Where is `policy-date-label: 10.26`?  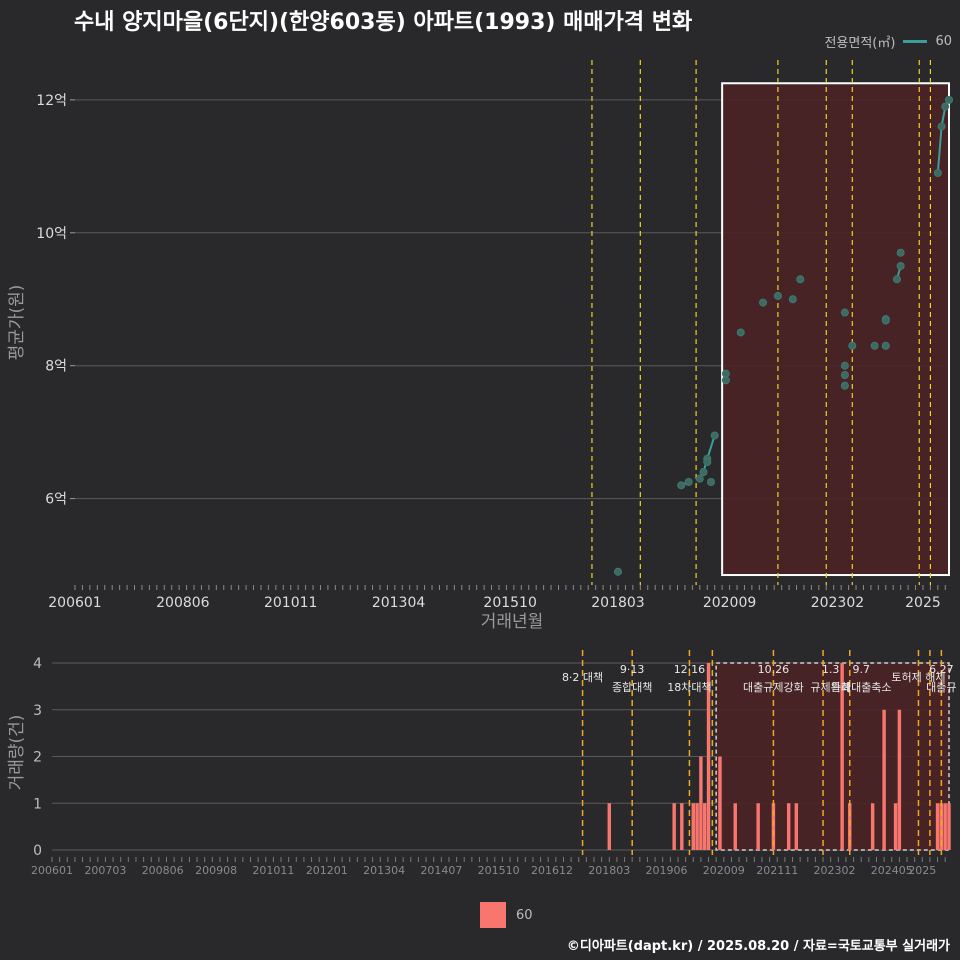 policy-date-label: 10.26 is located at coordinates (774, 669).